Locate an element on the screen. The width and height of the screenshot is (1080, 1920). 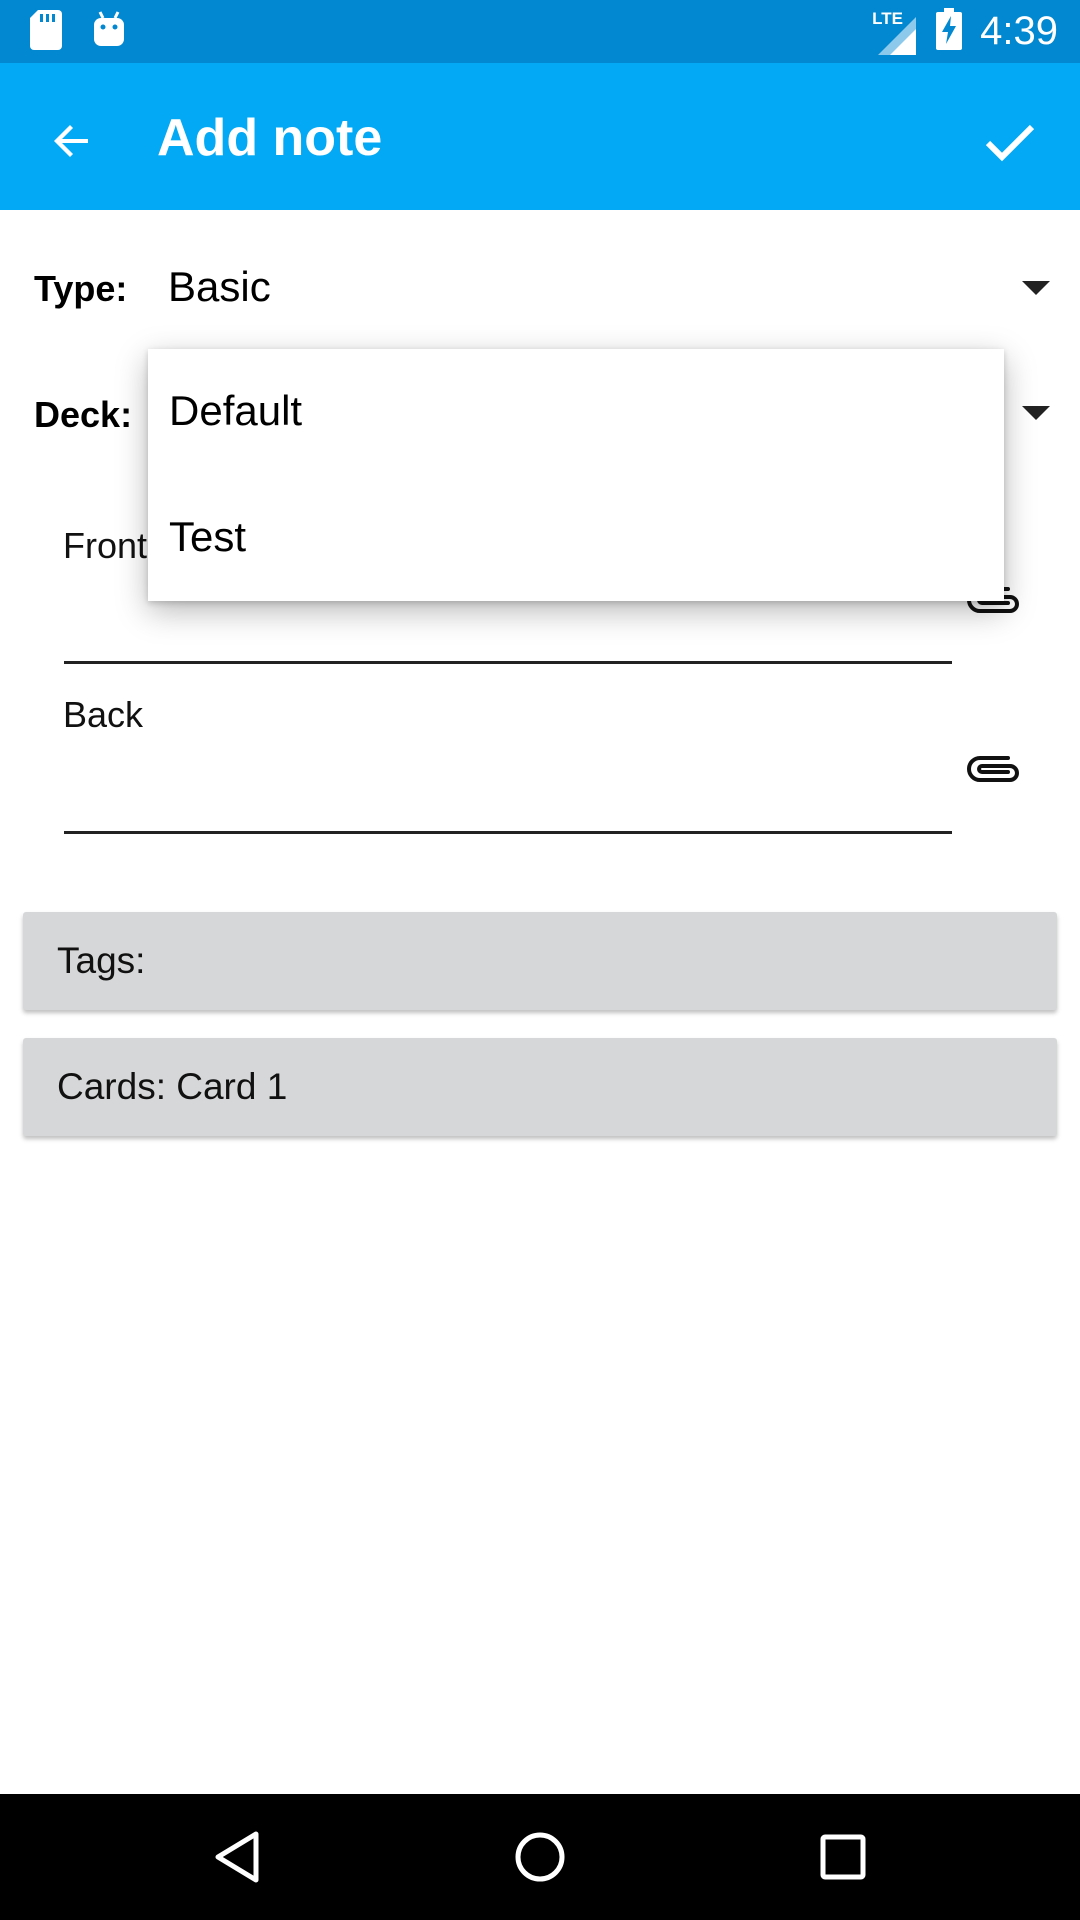
type-spinner: Basic is located at coordinates (219, 287).